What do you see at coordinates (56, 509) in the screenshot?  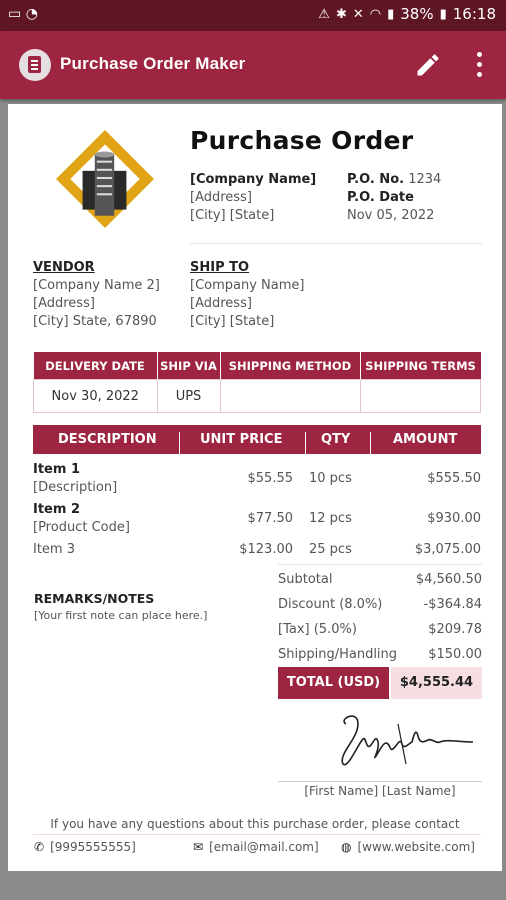 I see `item-name: Item 2` at bounding box center [56, 509].